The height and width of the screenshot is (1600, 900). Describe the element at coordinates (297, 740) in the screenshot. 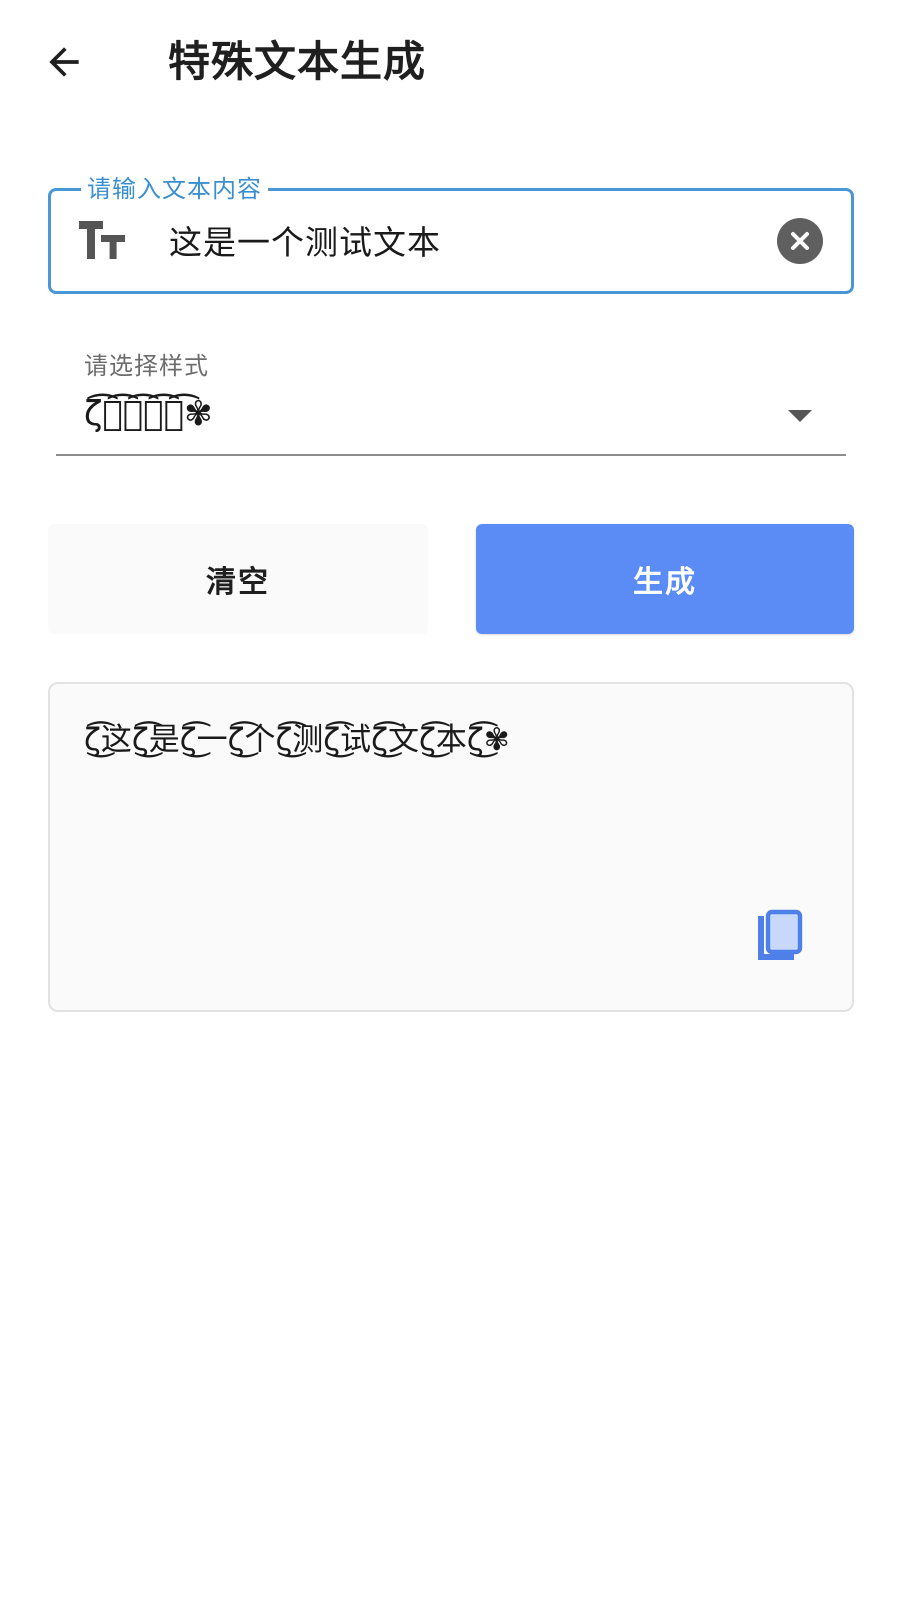

I see `output-text: ζ͜͡这ζ͜͡是ζ͜͡一ζ͜͡个ζ͜͡测ζ͜͡试ζ͜͡文ζ͜͡本ζ͜͡✾` at that location.